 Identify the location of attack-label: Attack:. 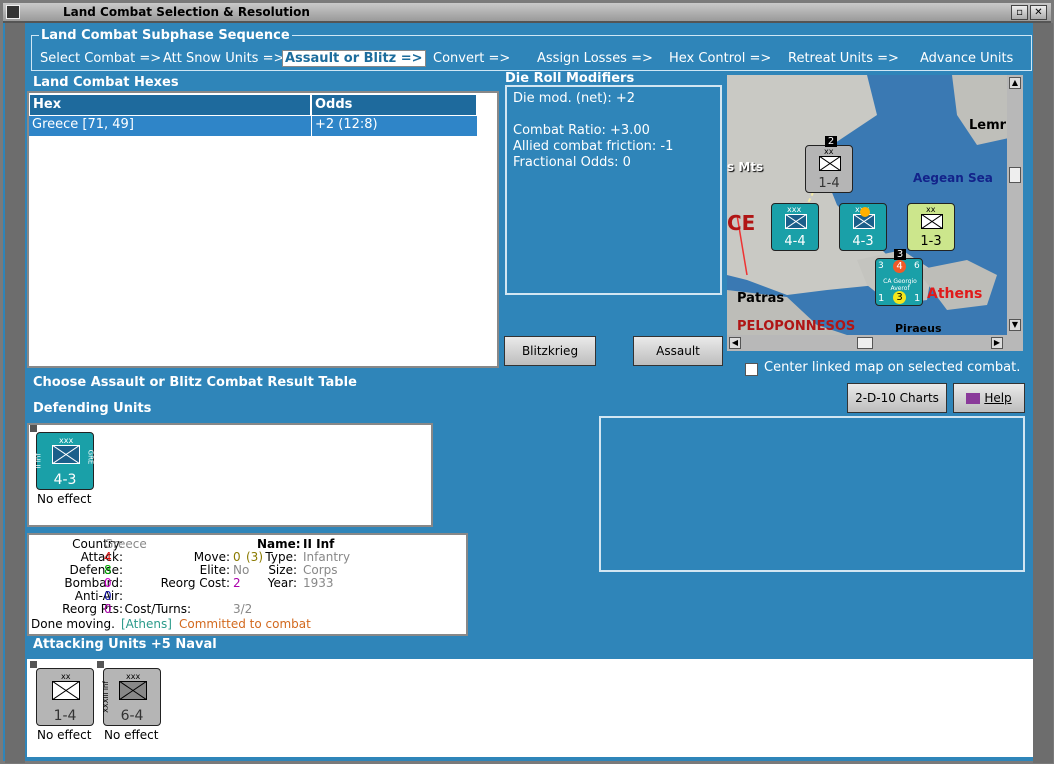
(101, 557).